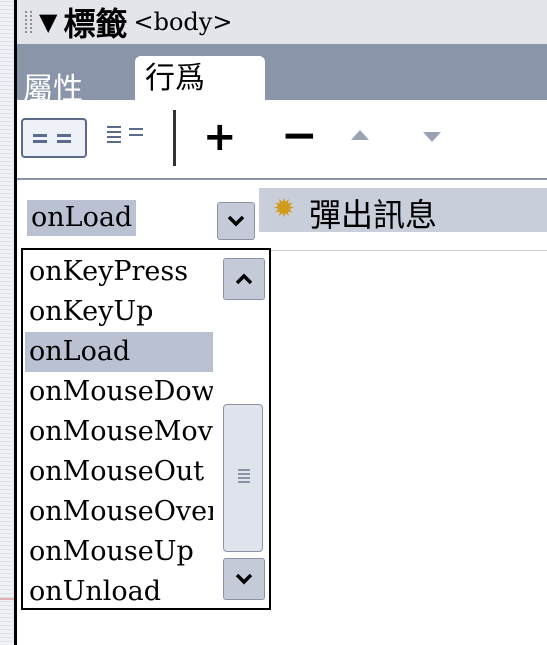 The height and width of the screenshot is (645, 547). What do you see at coordinates (282, 22) in the screenshot?
I see `panel-title-bar: ▼ 標籤 <body>` at bounding box center [282, 22].